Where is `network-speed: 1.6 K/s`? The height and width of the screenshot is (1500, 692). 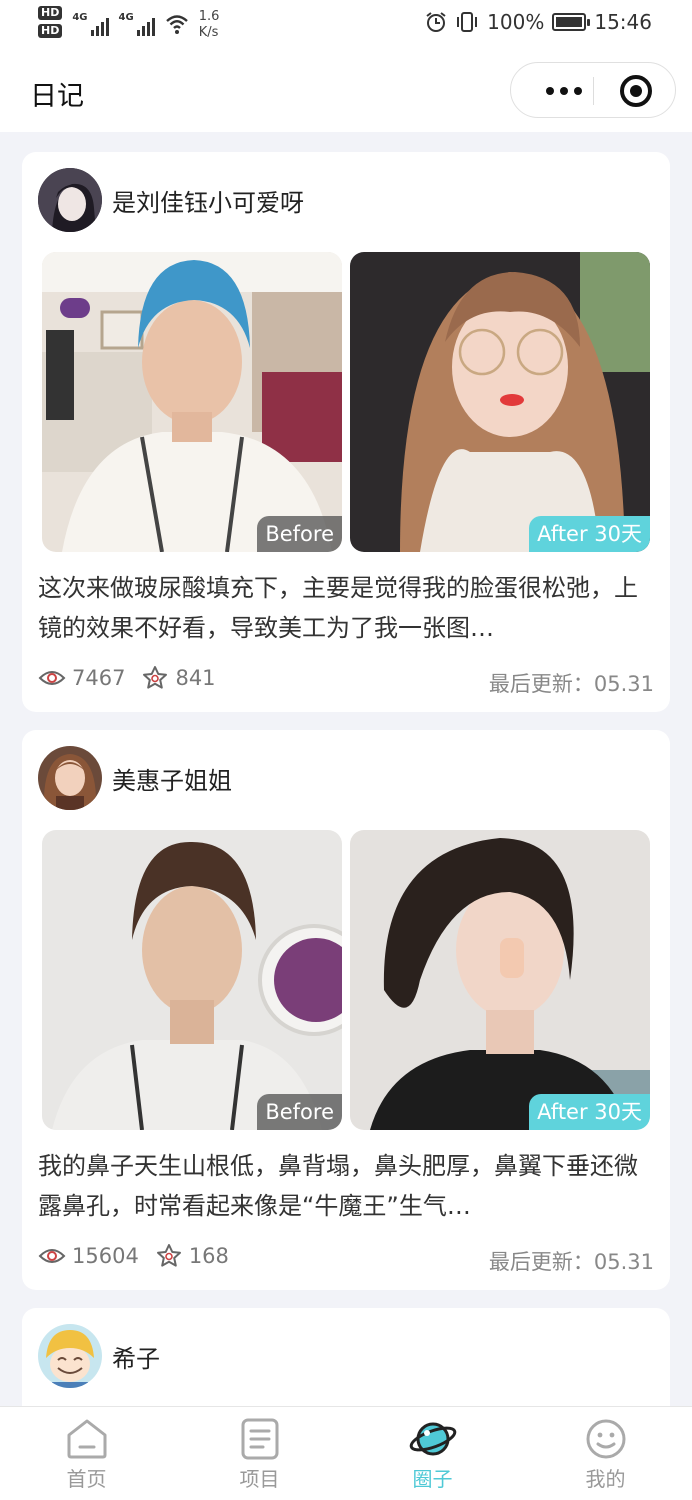
network-speed: 1.6 K/s is located at coordinates (209, 24).